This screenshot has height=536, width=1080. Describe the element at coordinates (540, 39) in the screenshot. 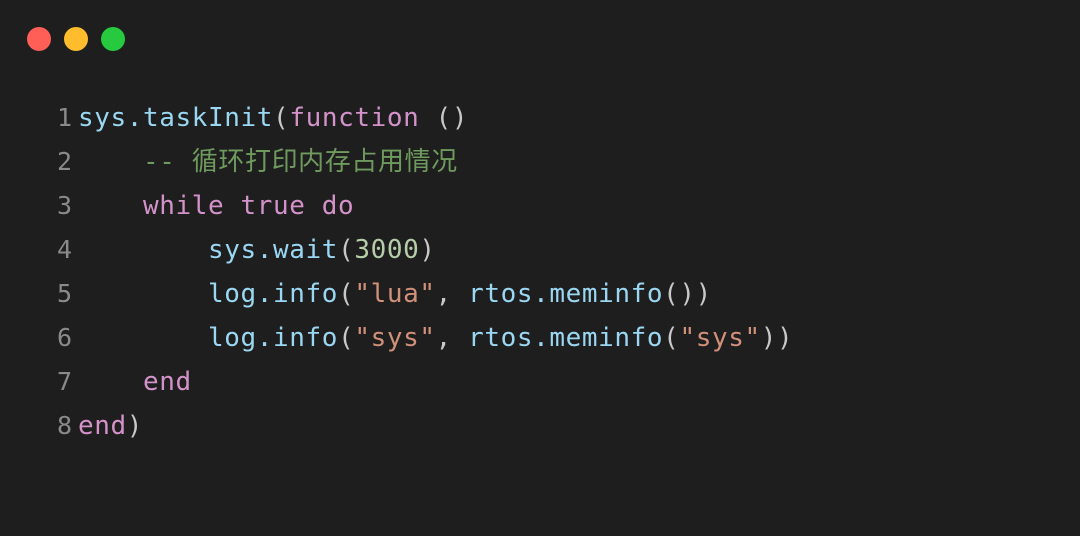

I see `window-titlebar` at that location.